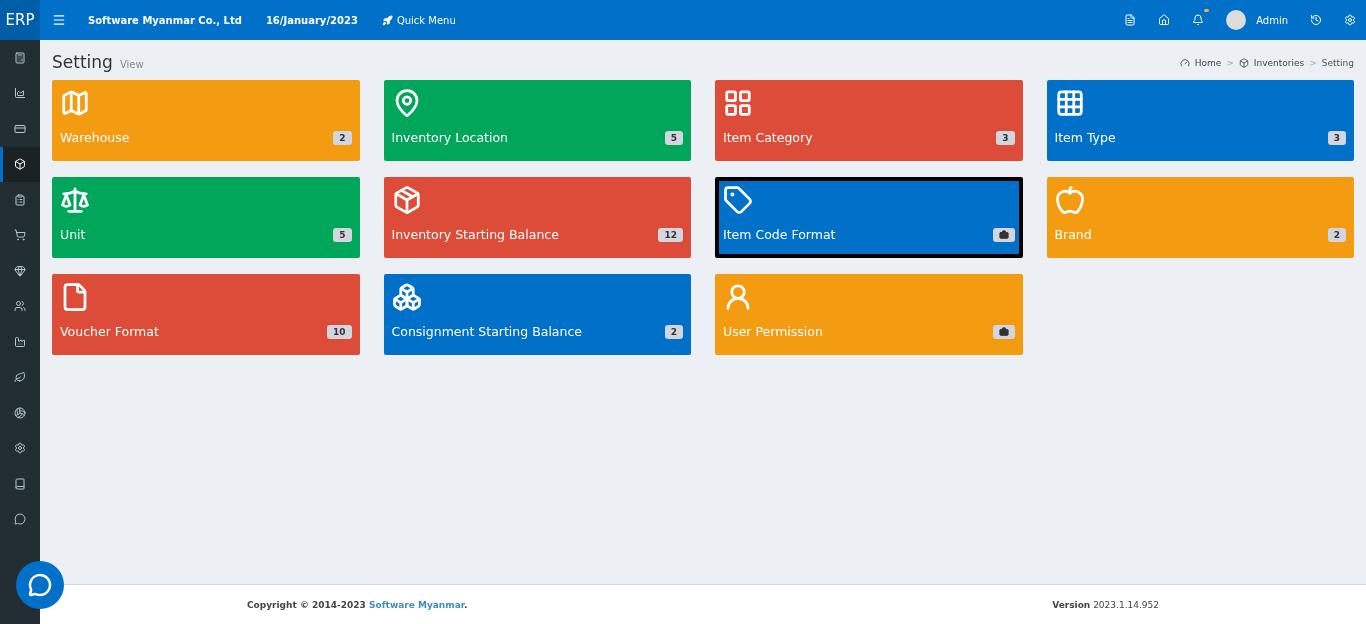 The height and width of the screenshot is (624, 1366). I want to click on tag-icon, so click(738, 200).